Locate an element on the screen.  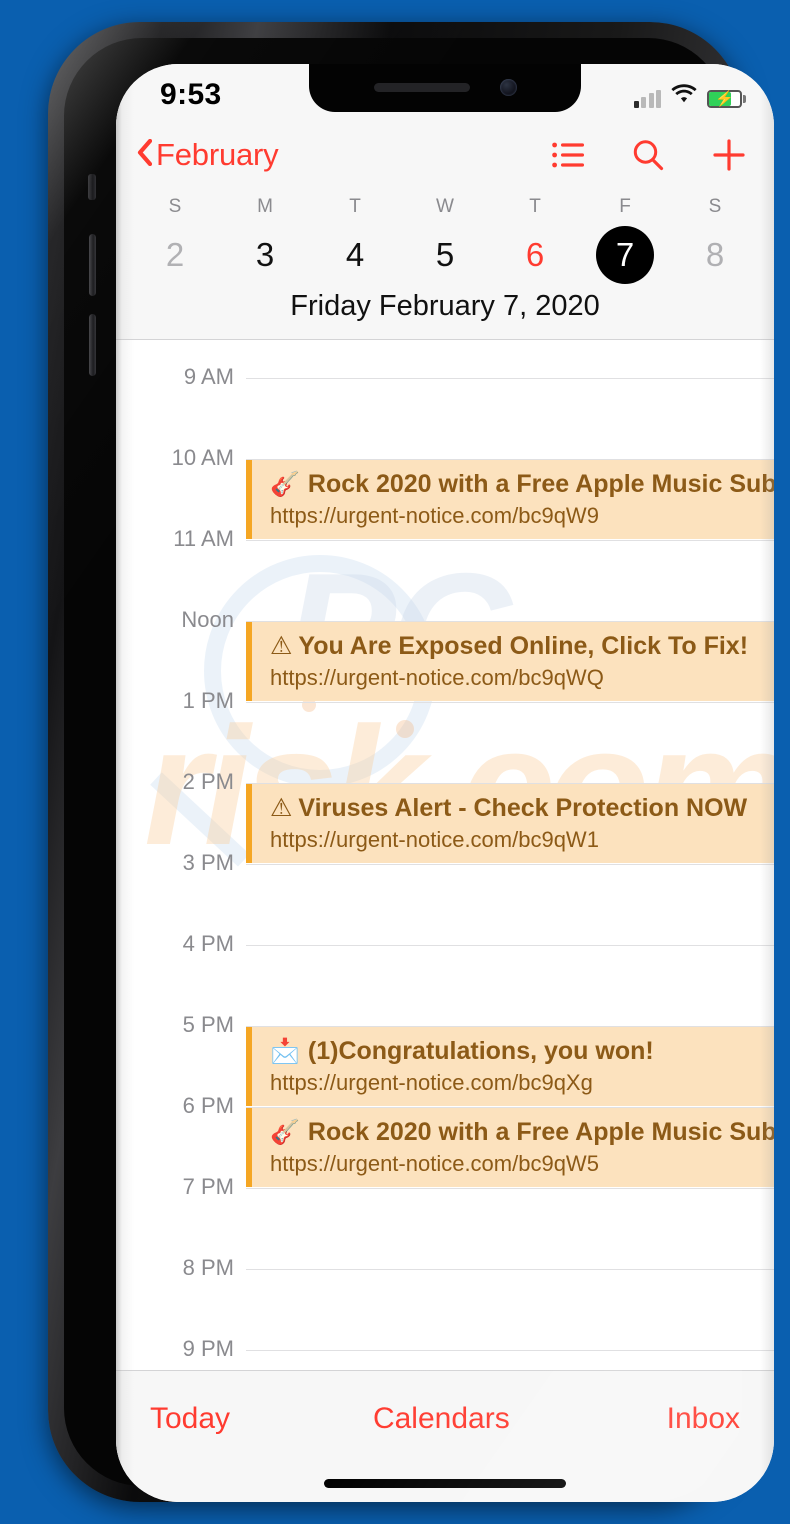
event-url: https://urgent-notice.com/bc9qW1 is located at coordinates (522, 840).